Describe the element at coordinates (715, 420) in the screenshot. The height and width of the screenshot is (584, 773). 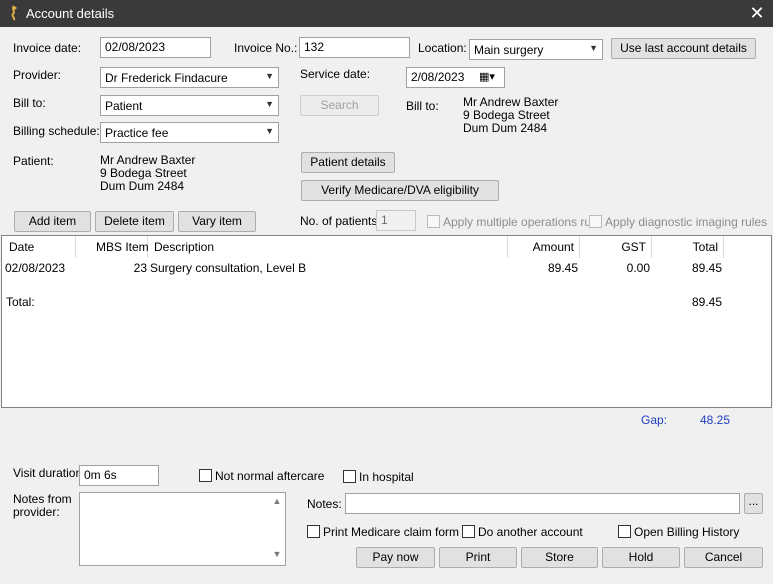
I see `gap-value: 48.25` at that location.